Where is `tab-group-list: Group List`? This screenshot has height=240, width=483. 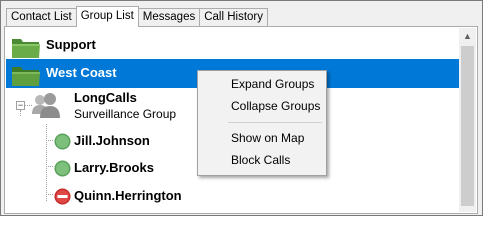
tab-group-list: Group List is located at coordinates (107, 16).